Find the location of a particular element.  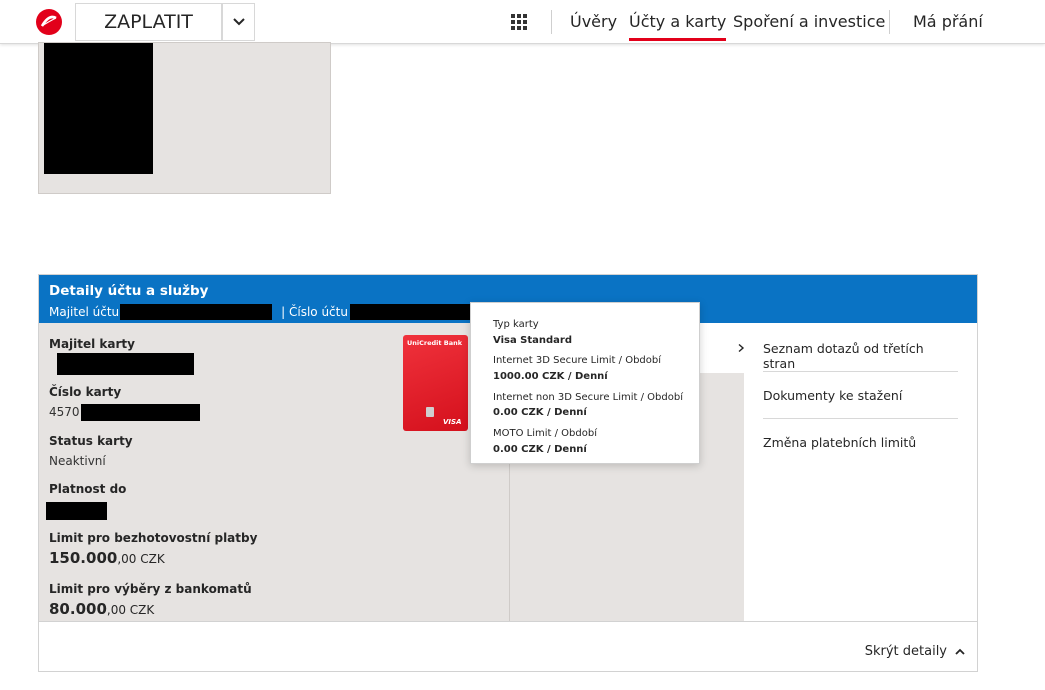

nav-item-accounts-cards: Účty a karty is located at coordinates (678, 26).